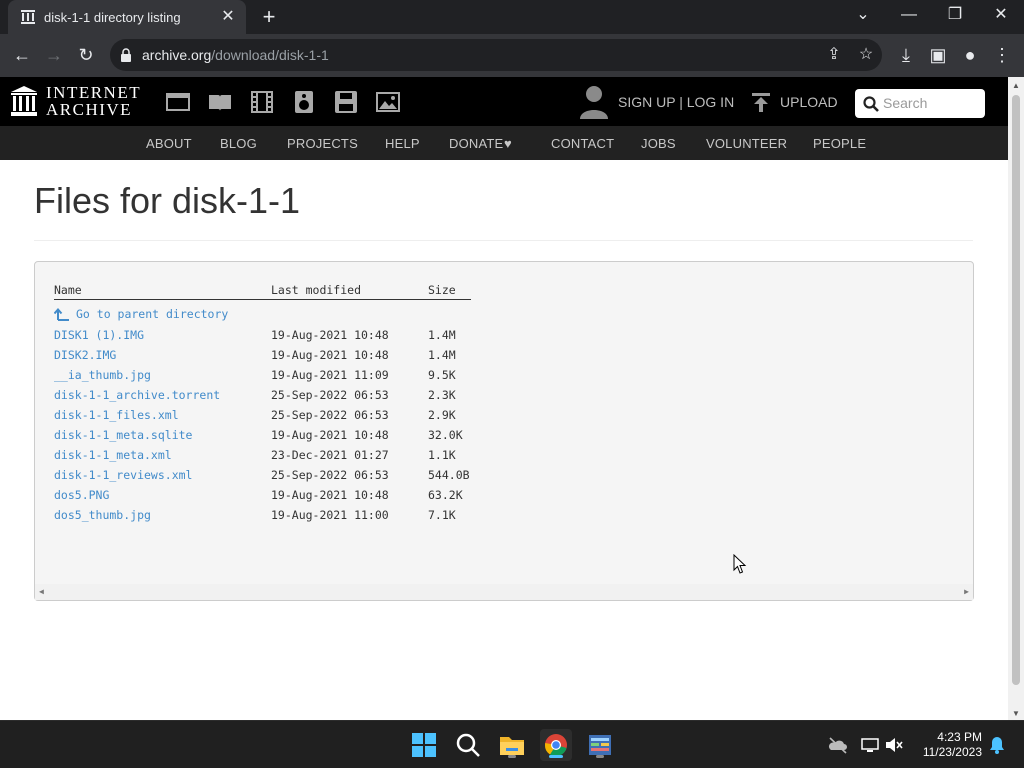  I want to click on upload-link: UPLOAD, so click(809, 102).